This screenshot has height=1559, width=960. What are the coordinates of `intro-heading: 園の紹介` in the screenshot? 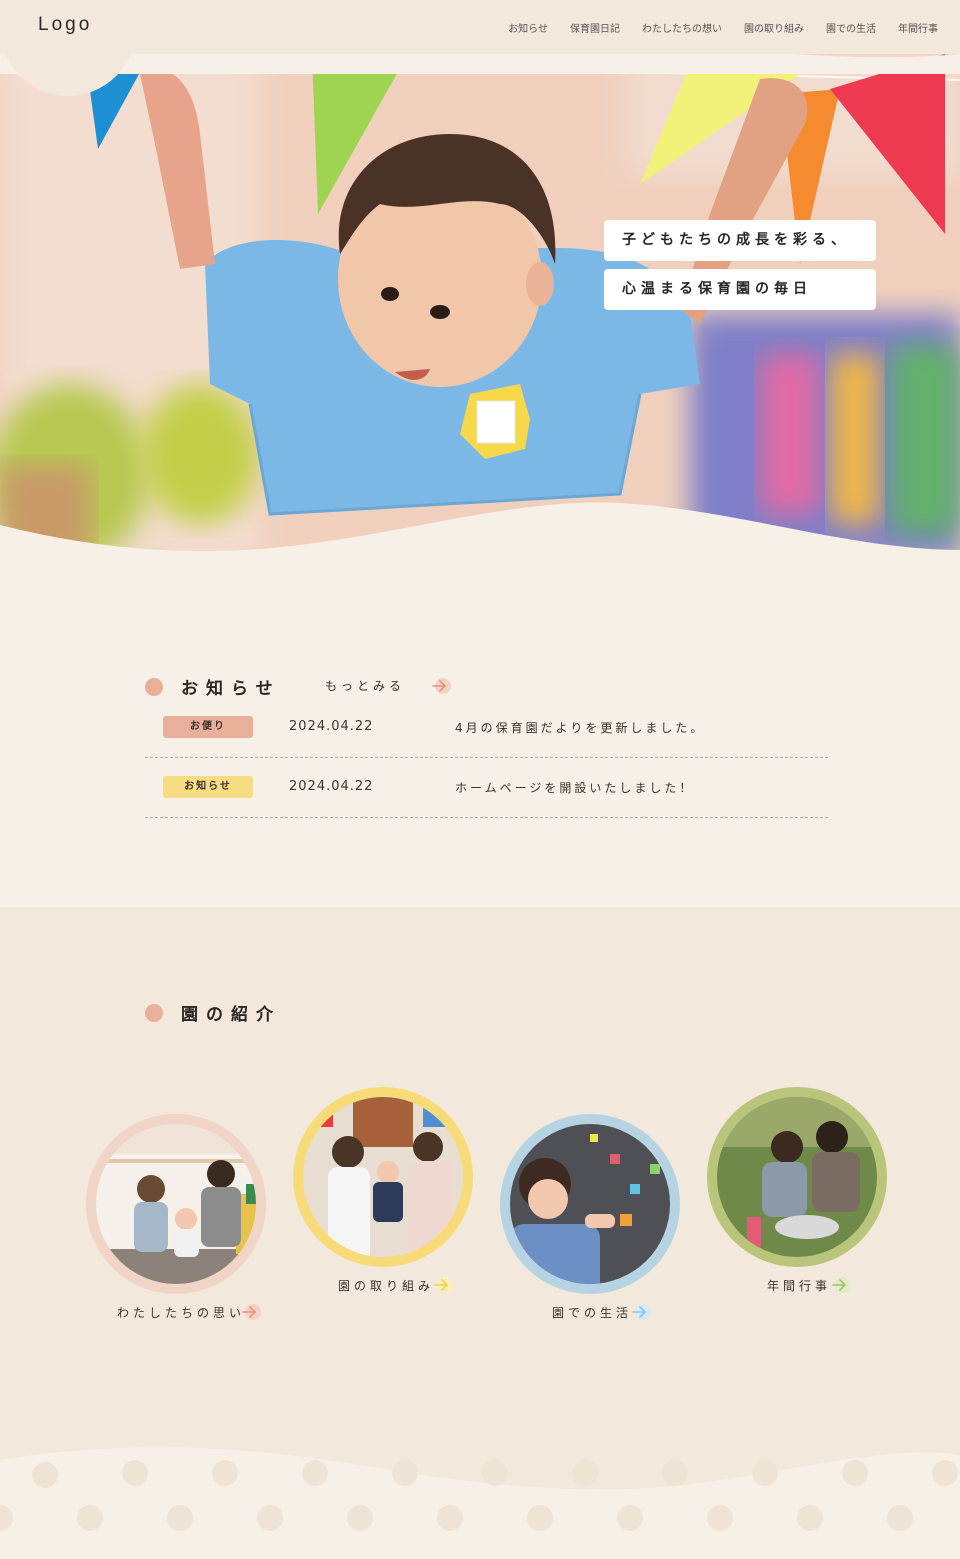 It's located at (213, 1012).